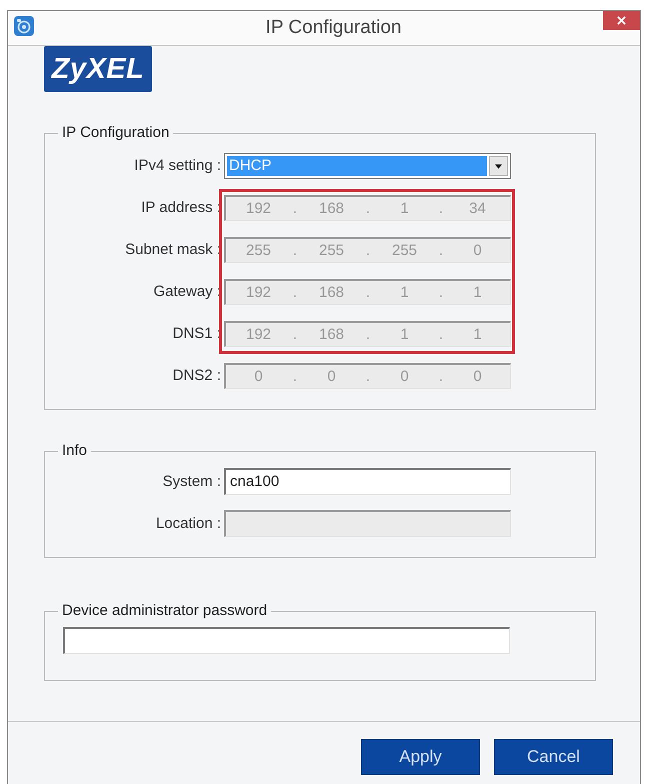 The width and height of the screenshot is (645, 784). Describe the element at coordinates (191, 481) in the screenshot. I see `field-label: System :` at that location.